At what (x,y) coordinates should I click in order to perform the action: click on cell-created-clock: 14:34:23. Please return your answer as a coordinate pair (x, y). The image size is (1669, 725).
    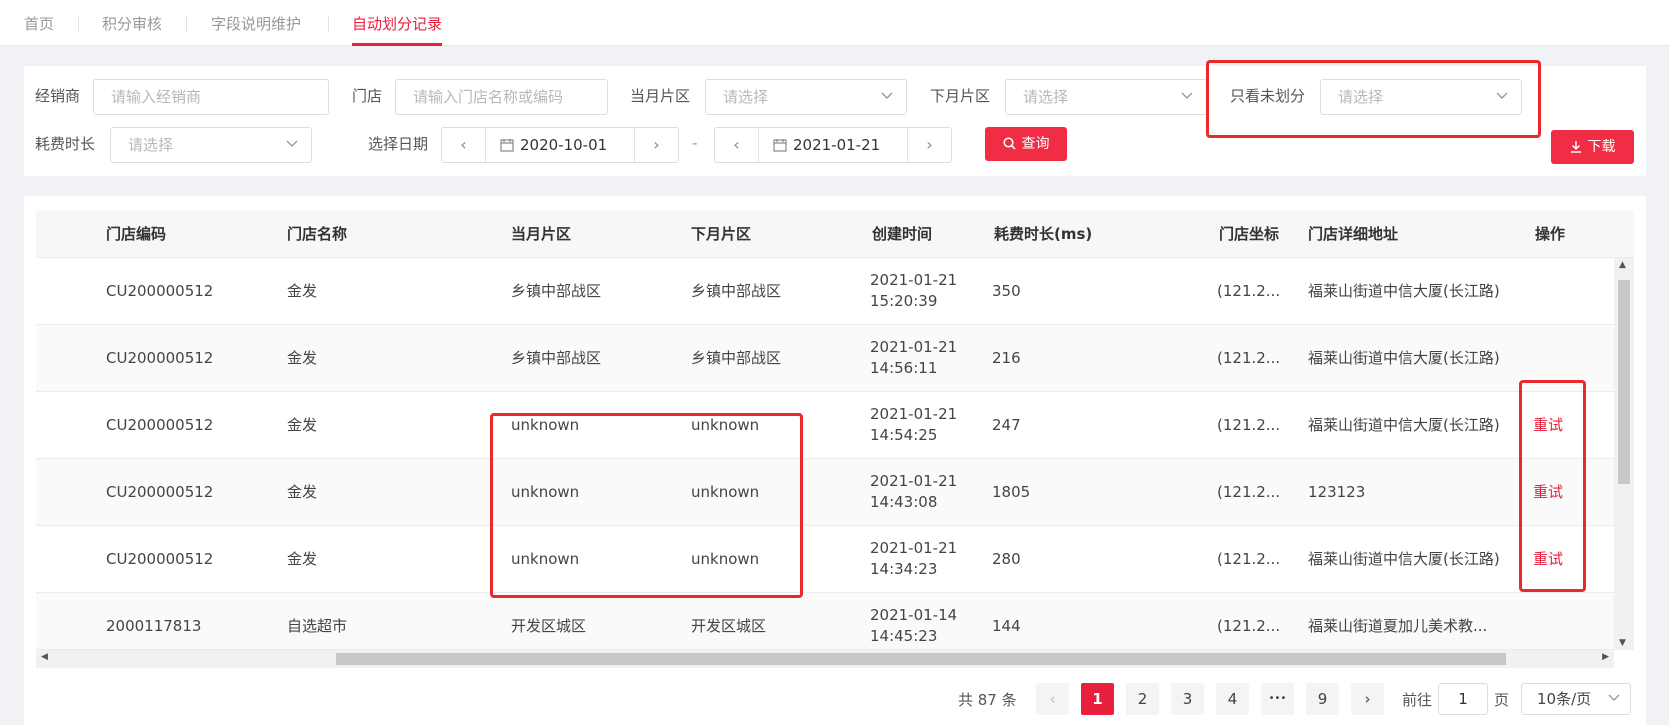
    Looking at the image, I should click on (904, 569).